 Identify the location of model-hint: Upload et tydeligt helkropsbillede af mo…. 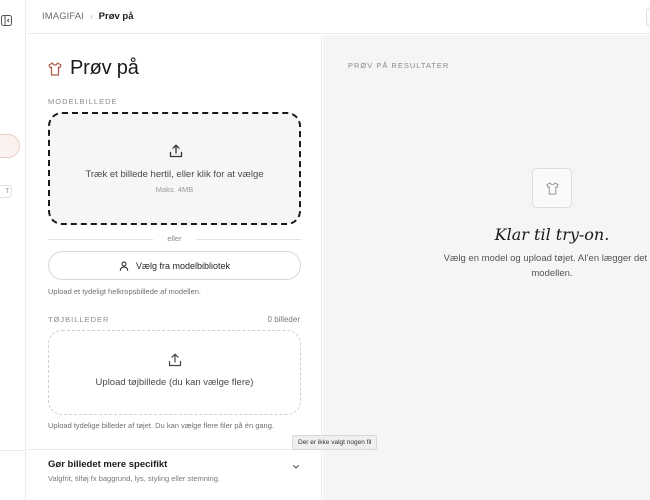
(125, 291).